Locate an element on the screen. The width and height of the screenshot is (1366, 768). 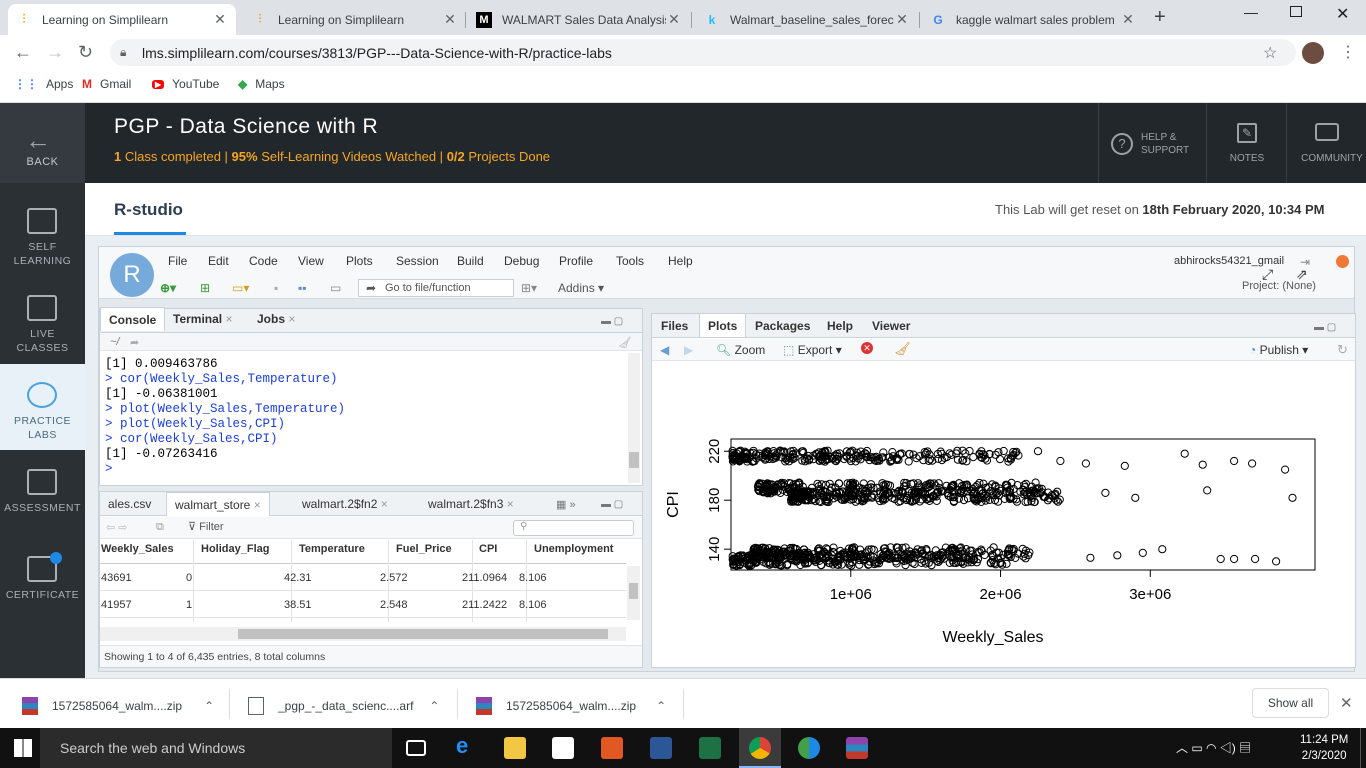
back-arrow-icon: ← is located at coordinates (23, 52).